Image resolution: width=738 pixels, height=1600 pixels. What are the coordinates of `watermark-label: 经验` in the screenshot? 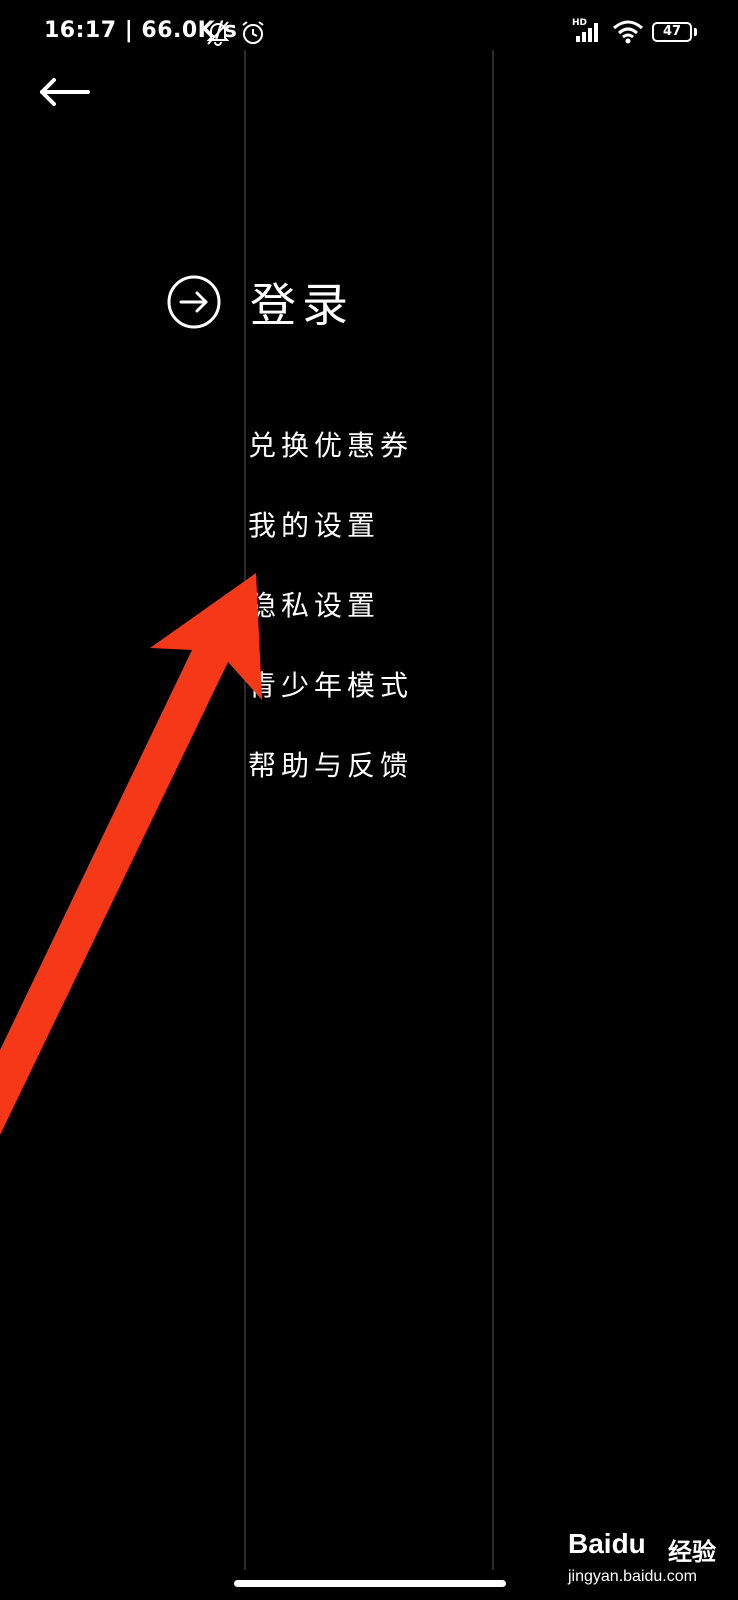 It's located at (692, 1552).